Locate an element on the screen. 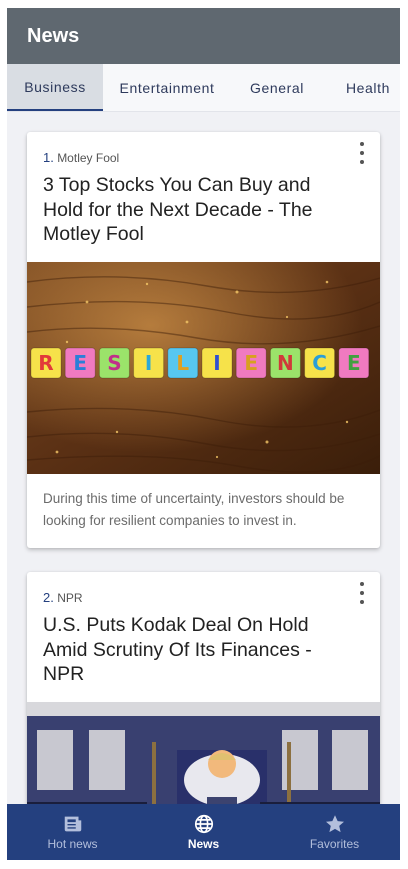 The image size is (408, 869). letter-block: N is located at coordinates (285, 362).